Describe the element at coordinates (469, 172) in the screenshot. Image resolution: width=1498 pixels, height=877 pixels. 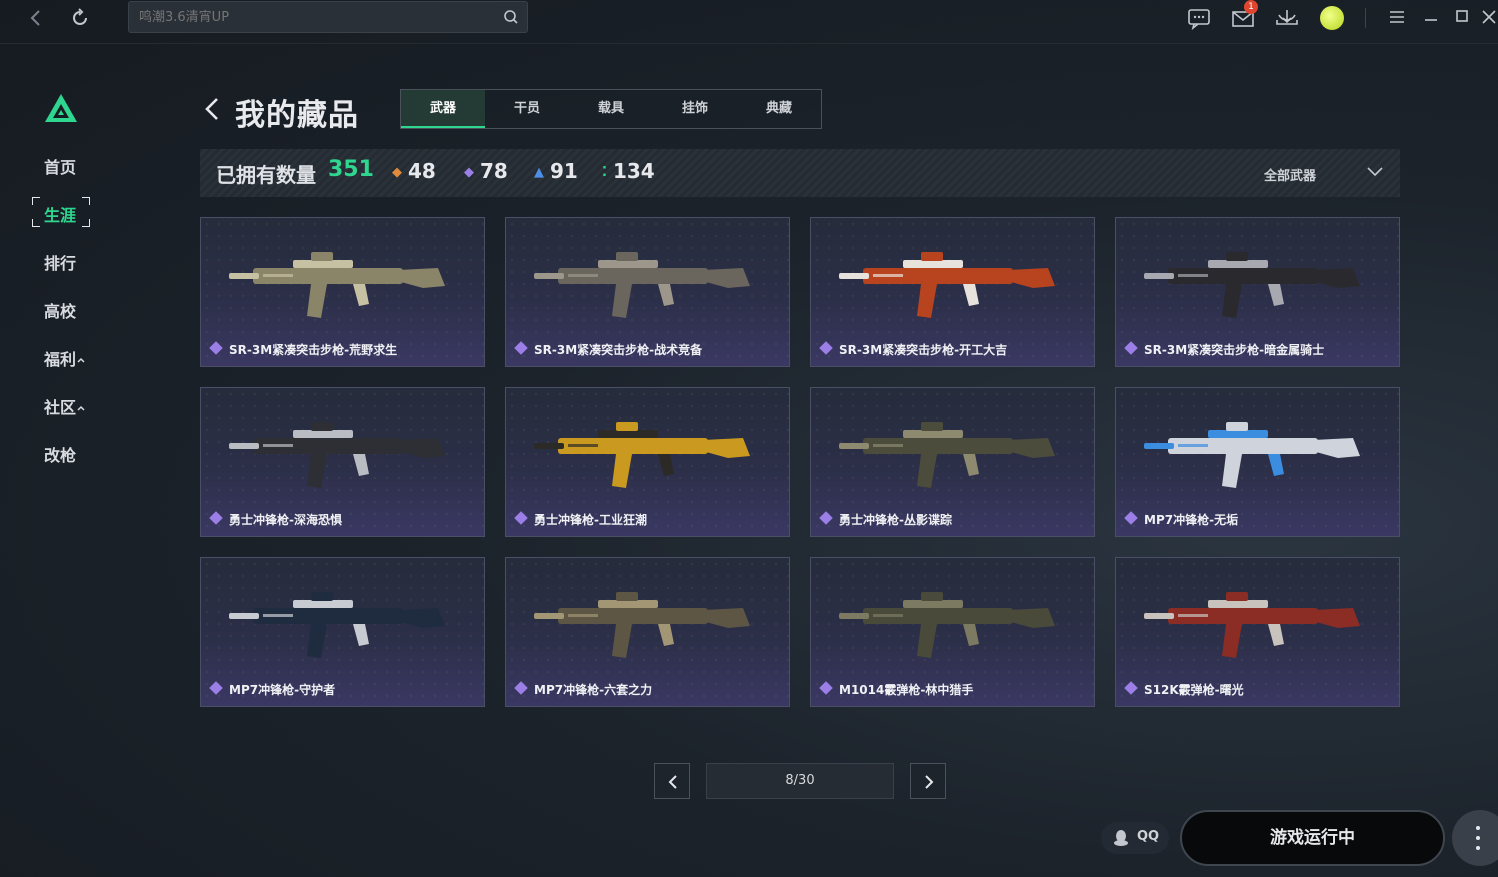
I see `diamond-purple-icon: ◆` at that location.